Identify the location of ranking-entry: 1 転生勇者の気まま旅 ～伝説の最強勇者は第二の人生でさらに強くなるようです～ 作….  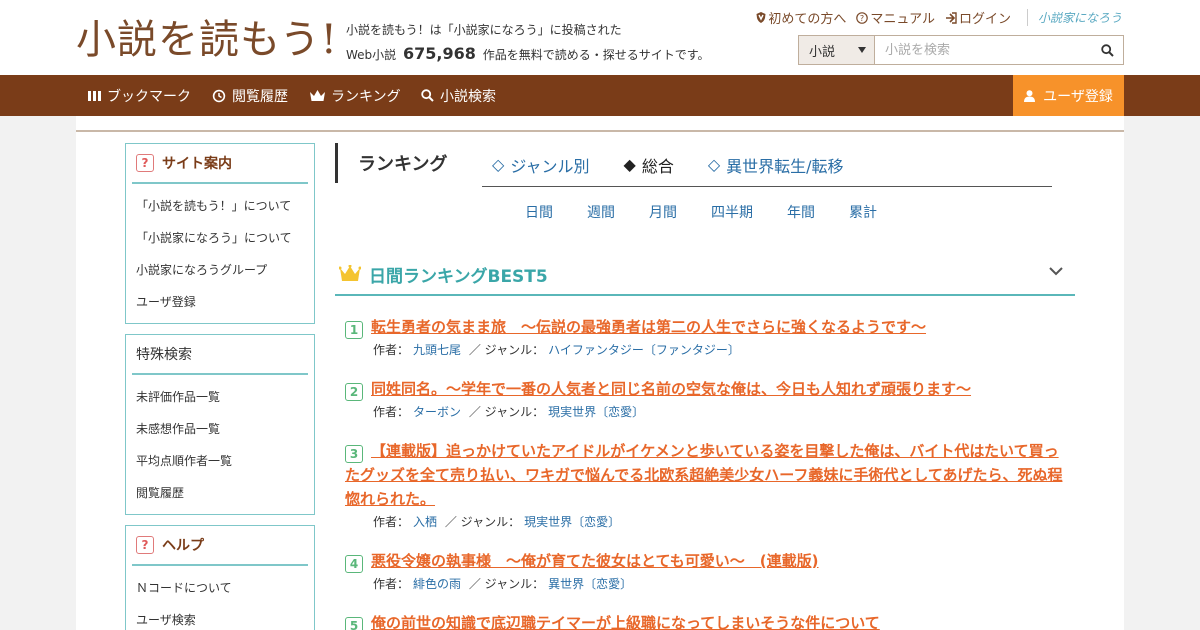
(707, 338).